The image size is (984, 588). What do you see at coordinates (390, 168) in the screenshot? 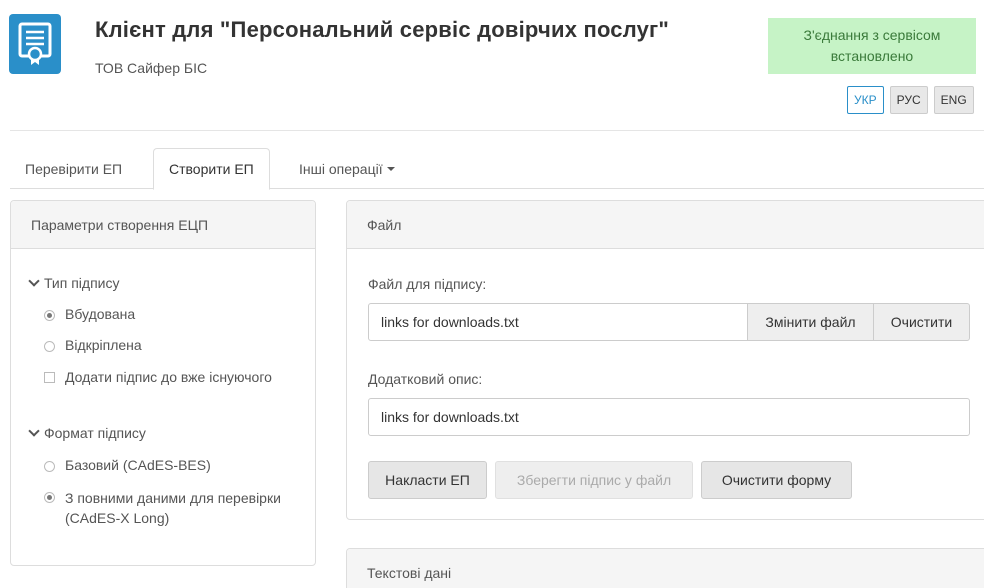
I see `caret-down-icon` at bounding box center [390, 168].